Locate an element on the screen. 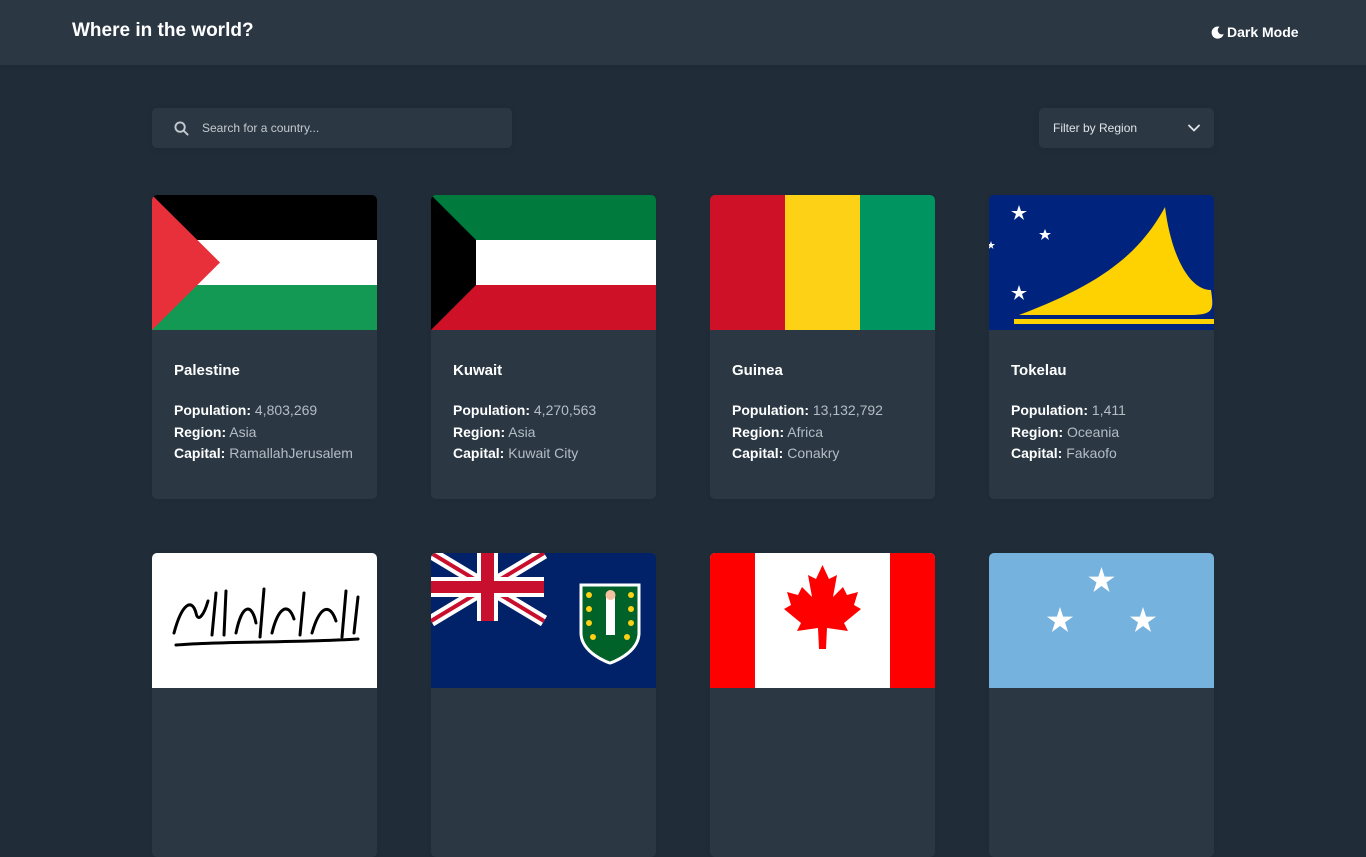 The image size is (1366, 857). search-icon-wrap is located at coordinates (177, 128).